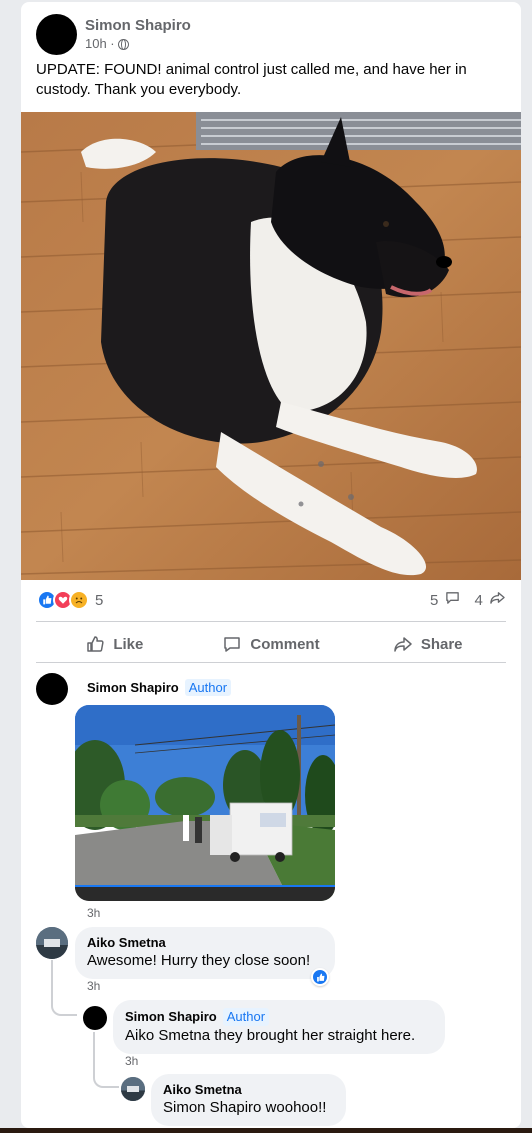 The width and height of the screenshot is (532, 1133). I want to click on comment-button: Comment, so click(271, 644).